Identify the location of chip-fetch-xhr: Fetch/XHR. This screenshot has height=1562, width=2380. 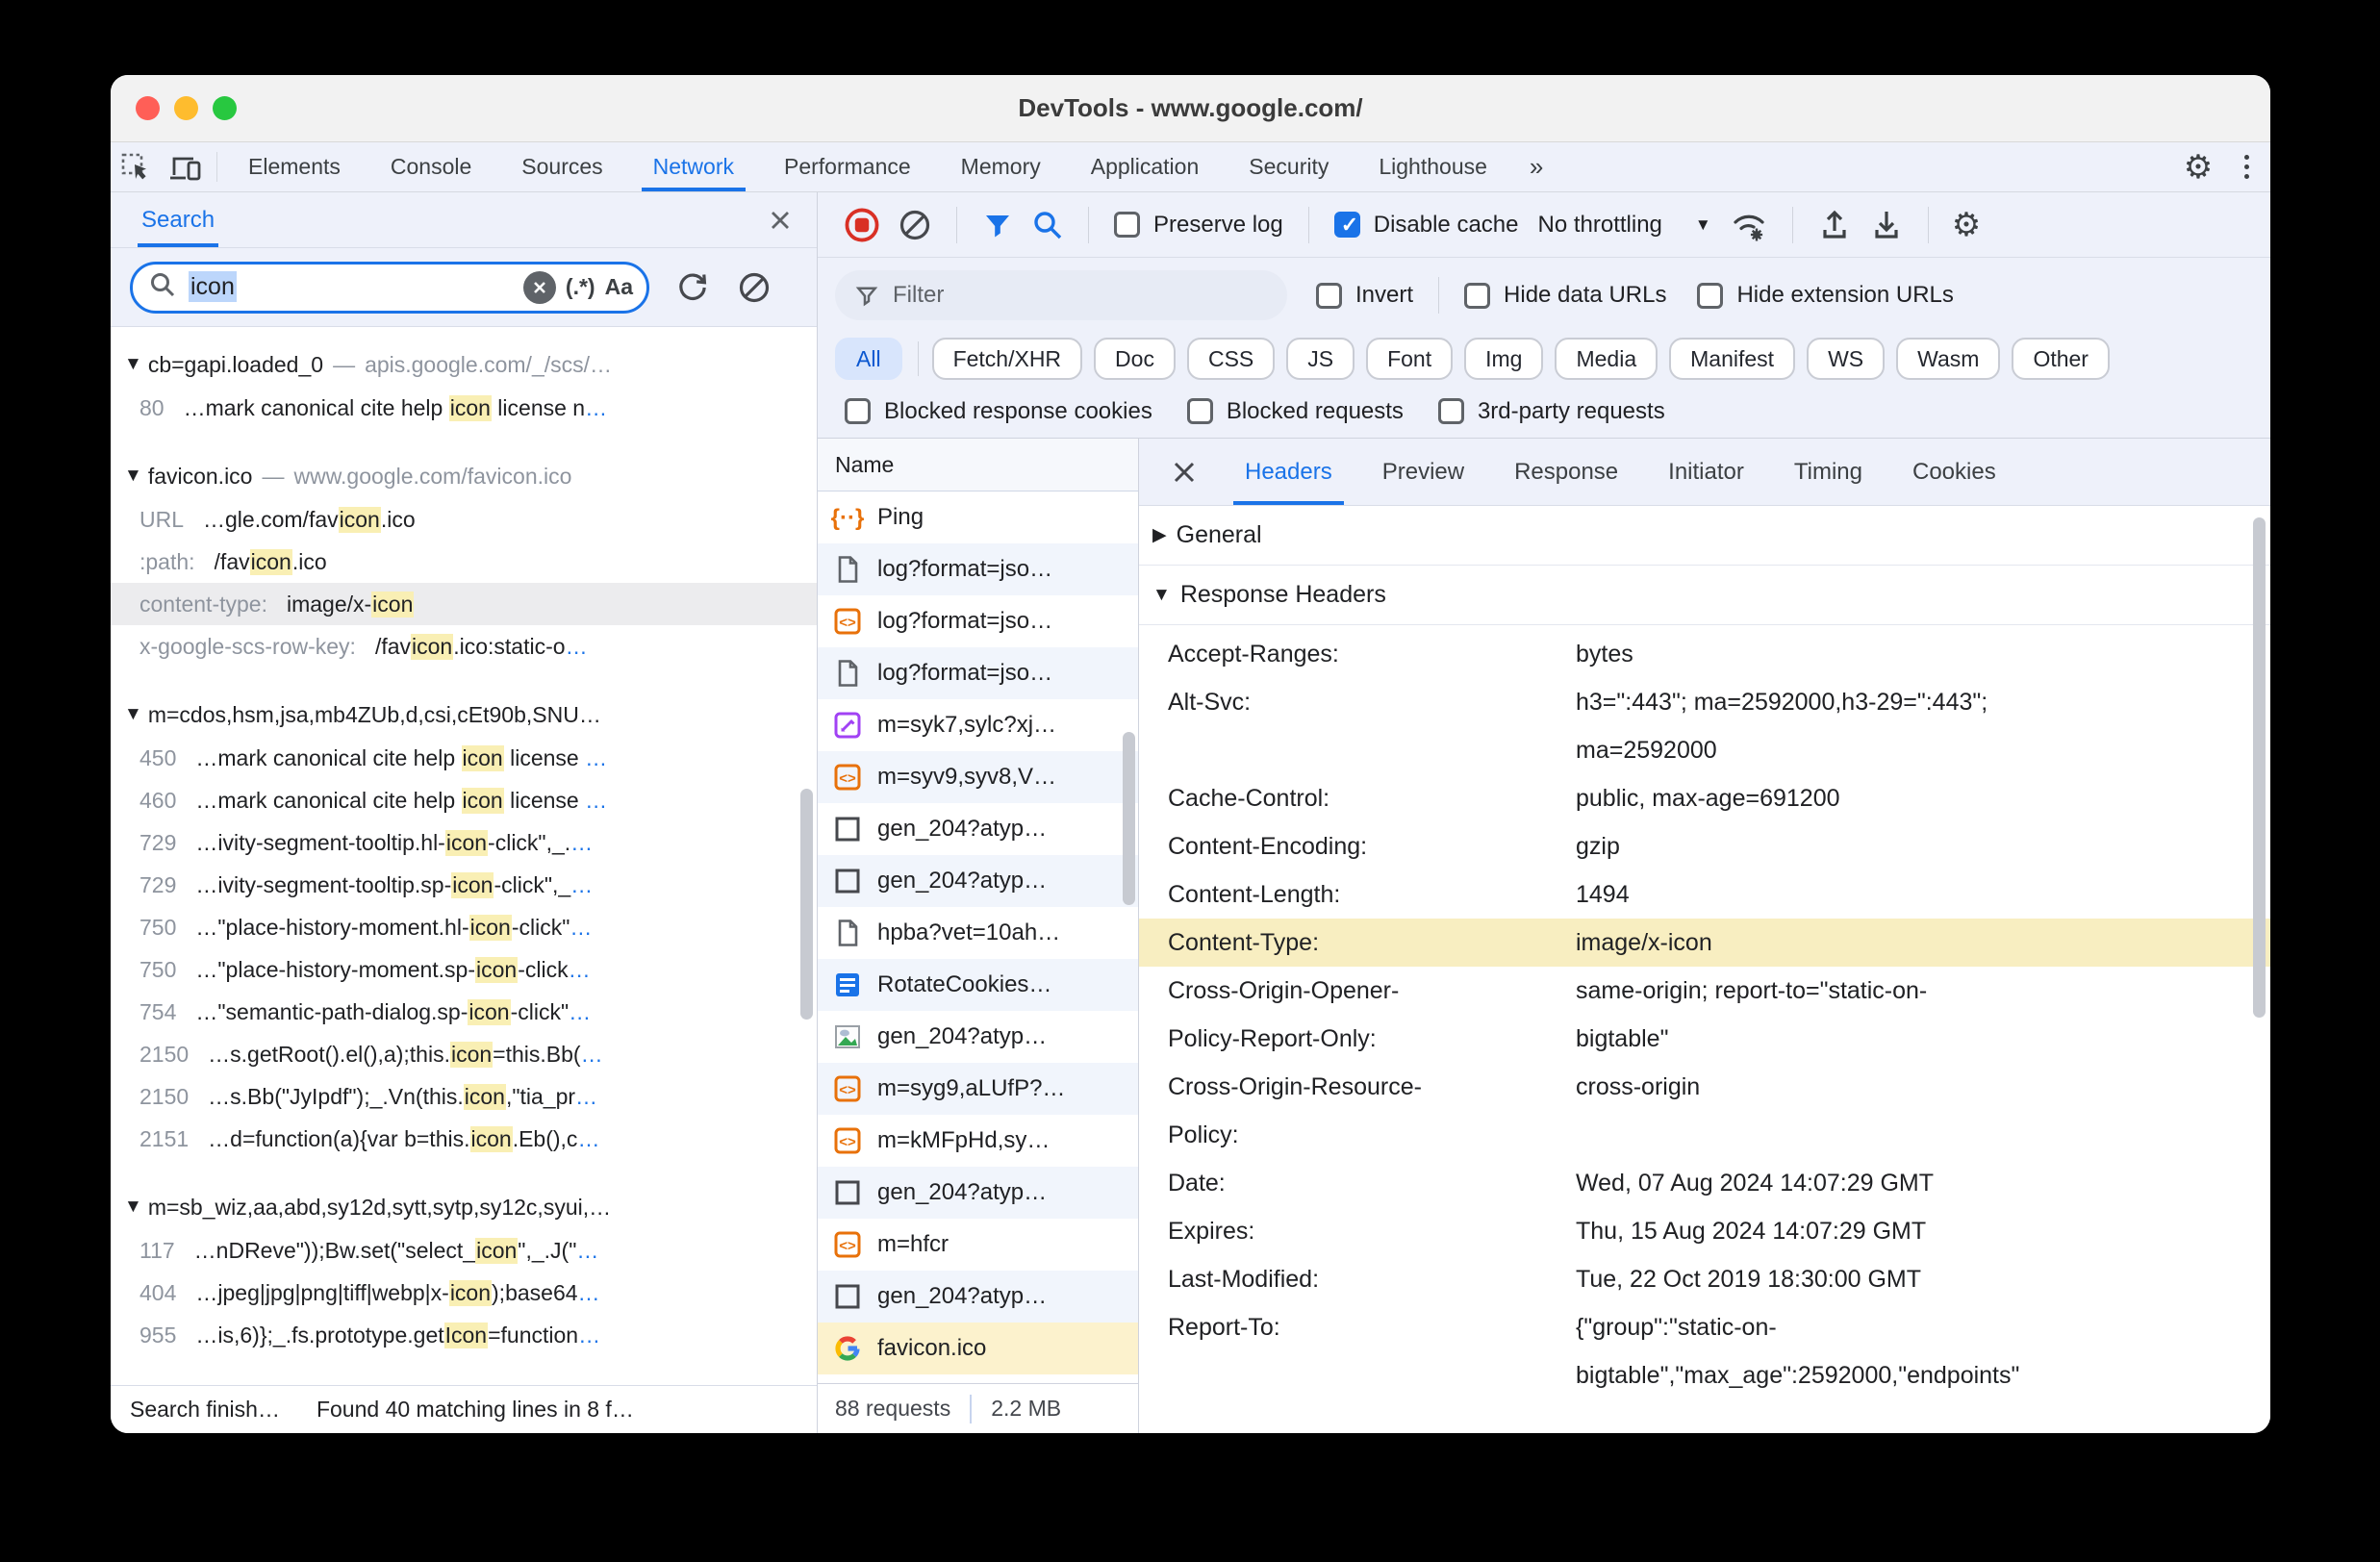
(1007, 359).